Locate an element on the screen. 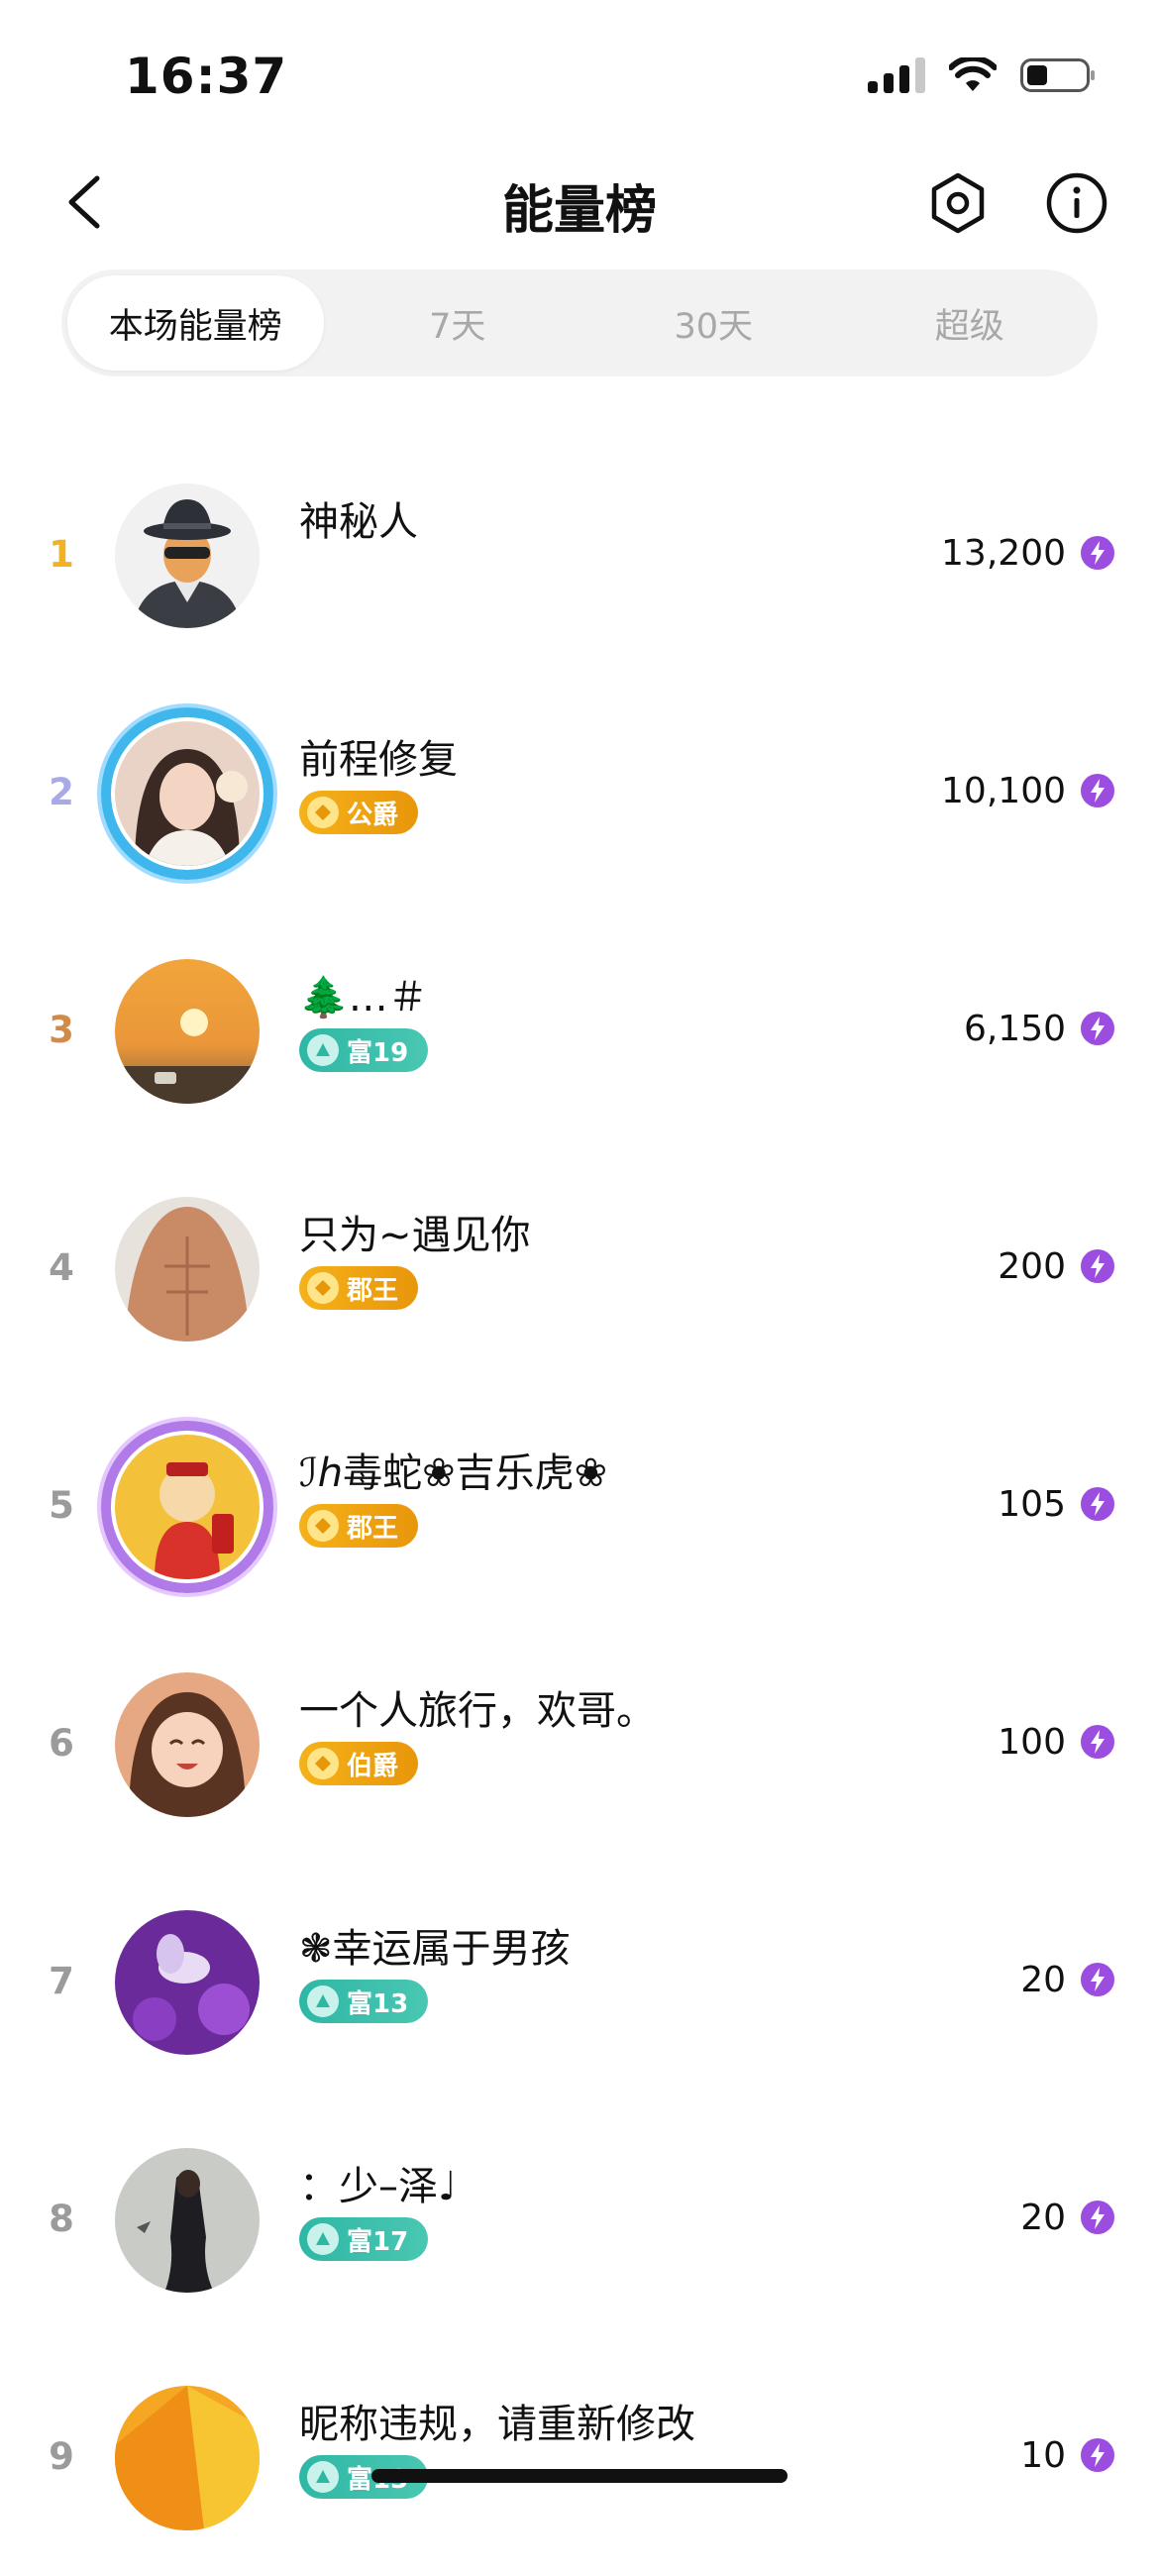 The height and width of the screenshot is (2576, 1159). wealth-badge: 富13 is located at coordinates (364, 2001).